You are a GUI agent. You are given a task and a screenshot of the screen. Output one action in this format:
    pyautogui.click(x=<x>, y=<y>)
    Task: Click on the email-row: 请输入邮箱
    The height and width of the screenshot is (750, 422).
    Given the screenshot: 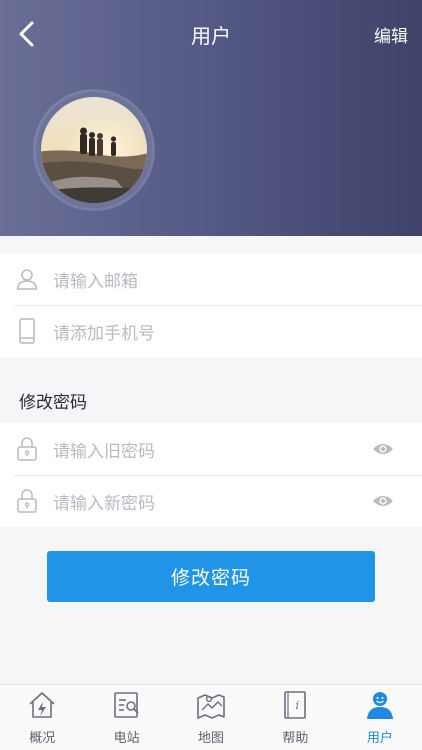 What is the action you would take?
    pyautogui.click(x=211, y=279)
    